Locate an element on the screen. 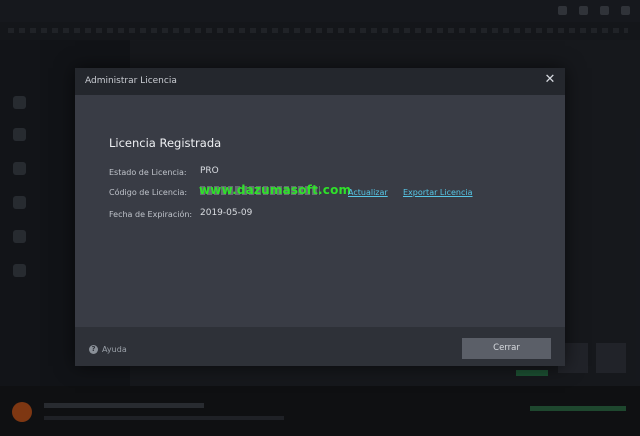 The height and width of the screenshot is (436, 640). expiry-value: 2019-05-09 is located at coordinates (226, 213).